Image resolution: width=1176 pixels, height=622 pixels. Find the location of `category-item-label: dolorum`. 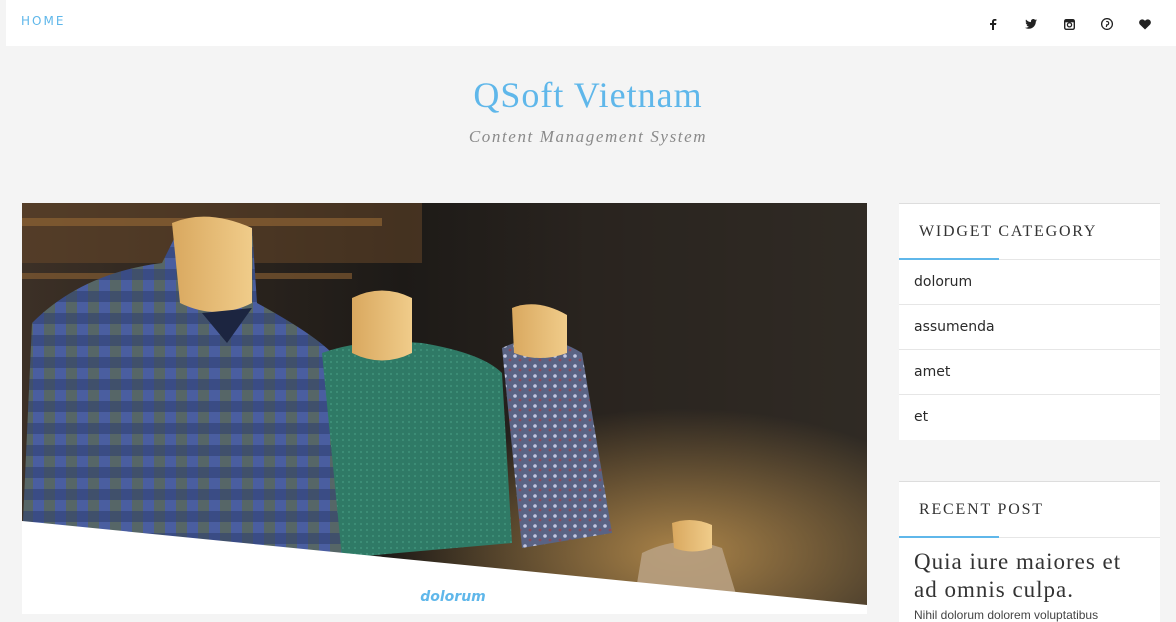

category-item-label: dolorum is located at coordinates (943, 282).